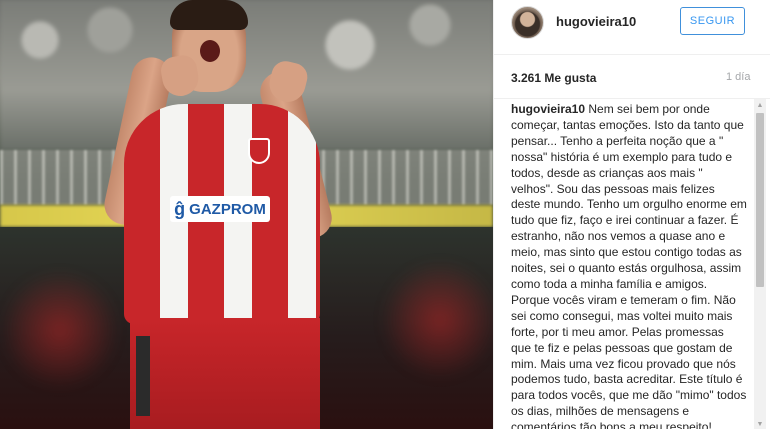 The width and height of the screenshot is (770, 429). What do you see at coordinates (632, 76) in the screenshot?
I see `likes-row: 3.261 Me gusta 1 día` at bounding box center [632, 76].